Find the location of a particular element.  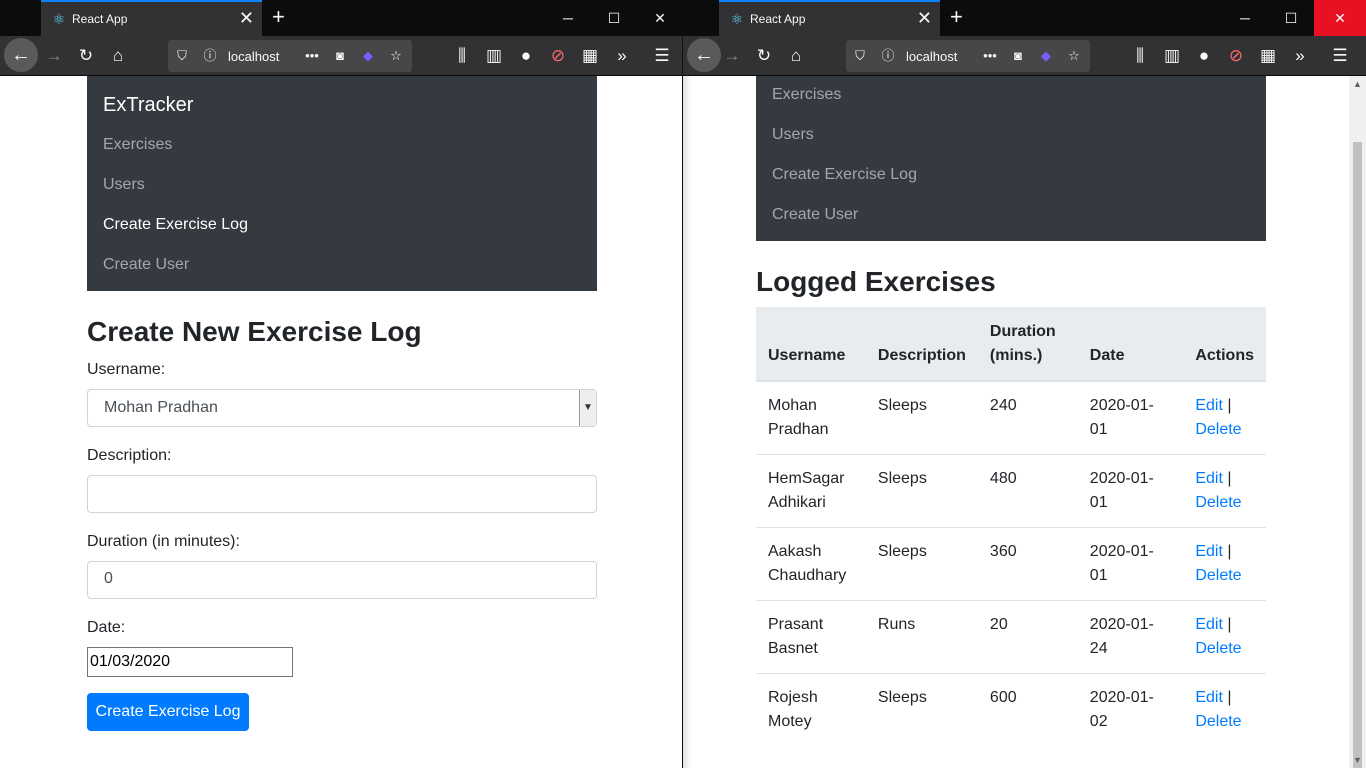

chevron-down-icon: ▼ is located at coordinates (587, 408).